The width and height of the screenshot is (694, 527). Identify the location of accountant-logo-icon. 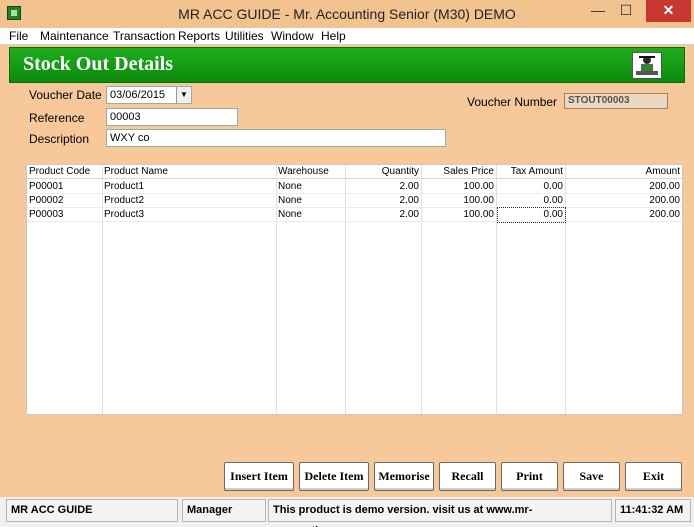
(647, 65).